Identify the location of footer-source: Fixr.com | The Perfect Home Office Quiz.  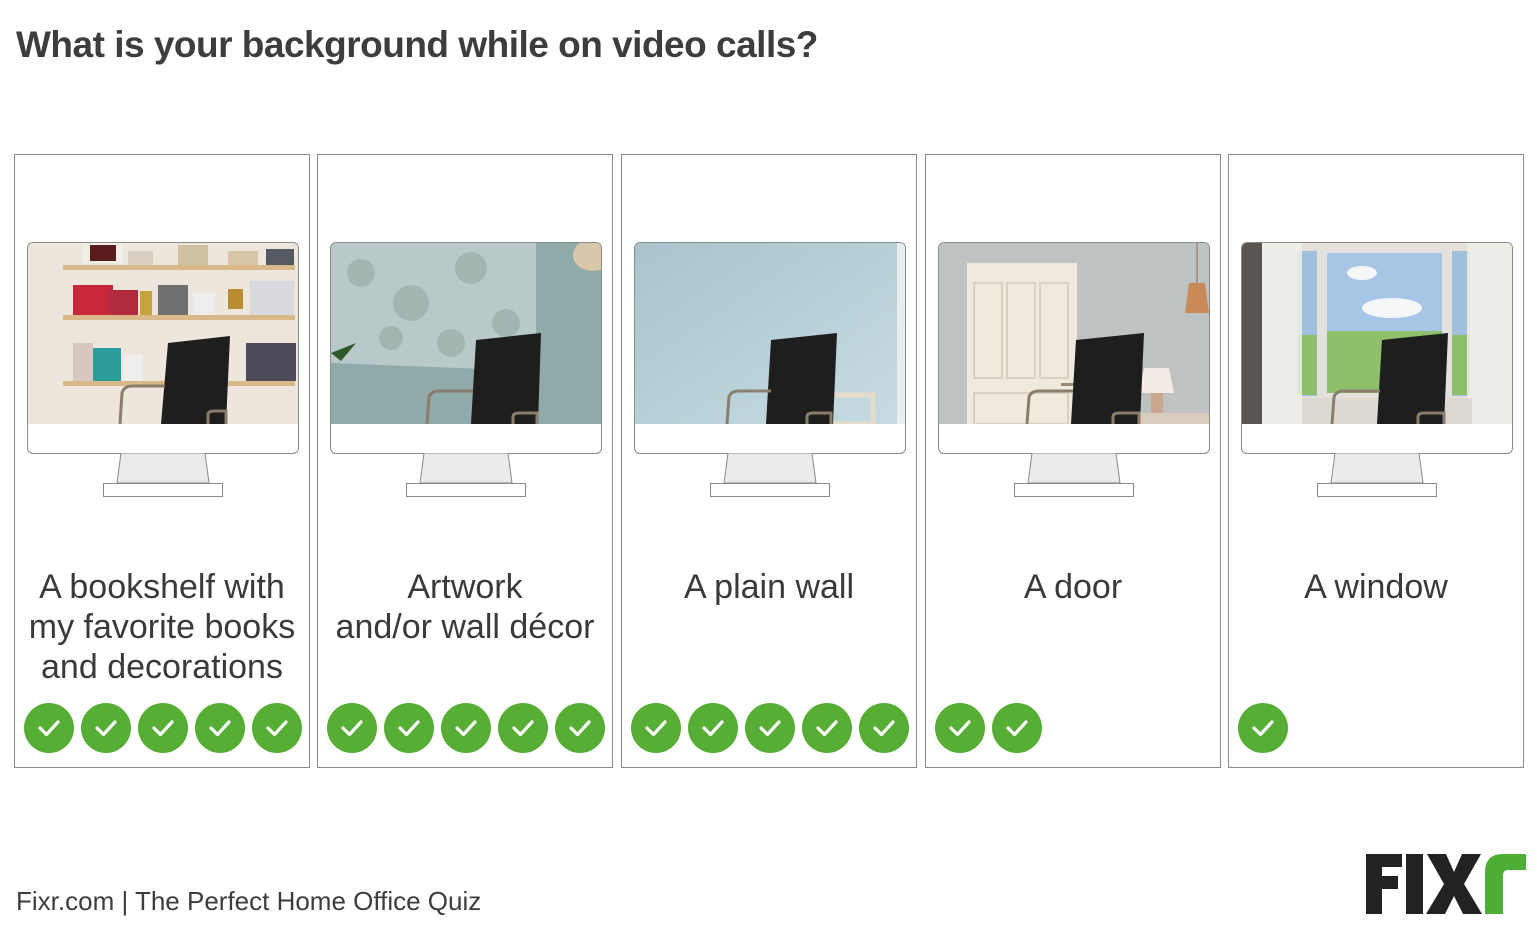
(249, 901).